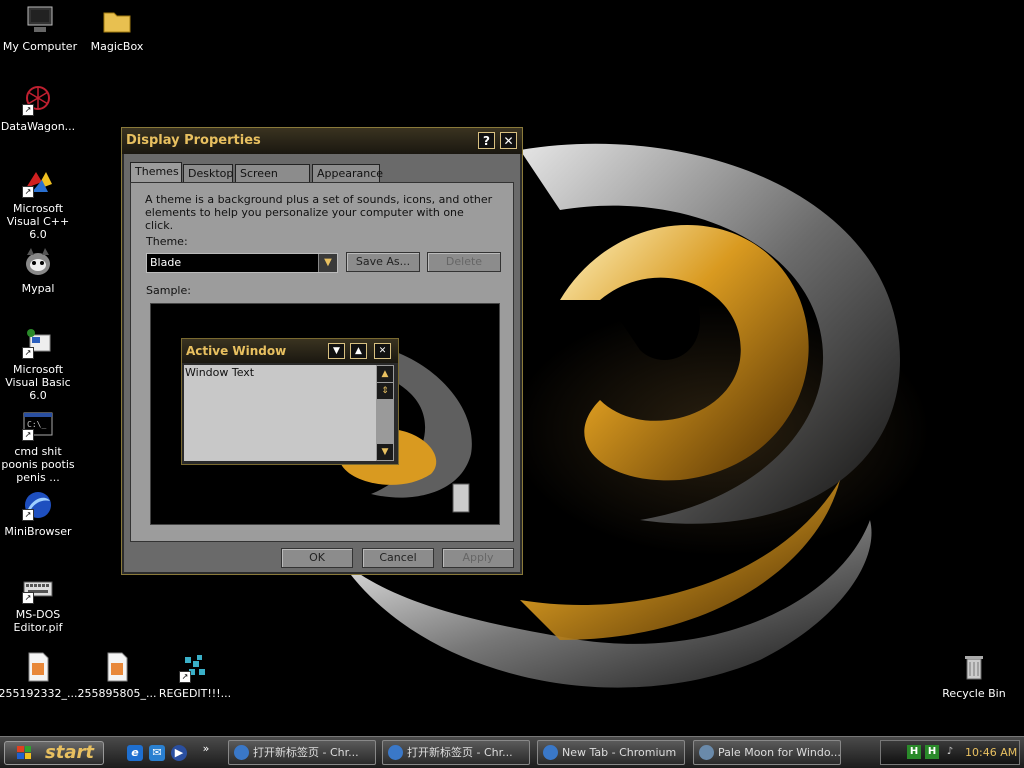  What do you see at coordinates (242, 263) in the screenshot?
I see `theme-select: Blade ▼` at bounding box center [242, 263].